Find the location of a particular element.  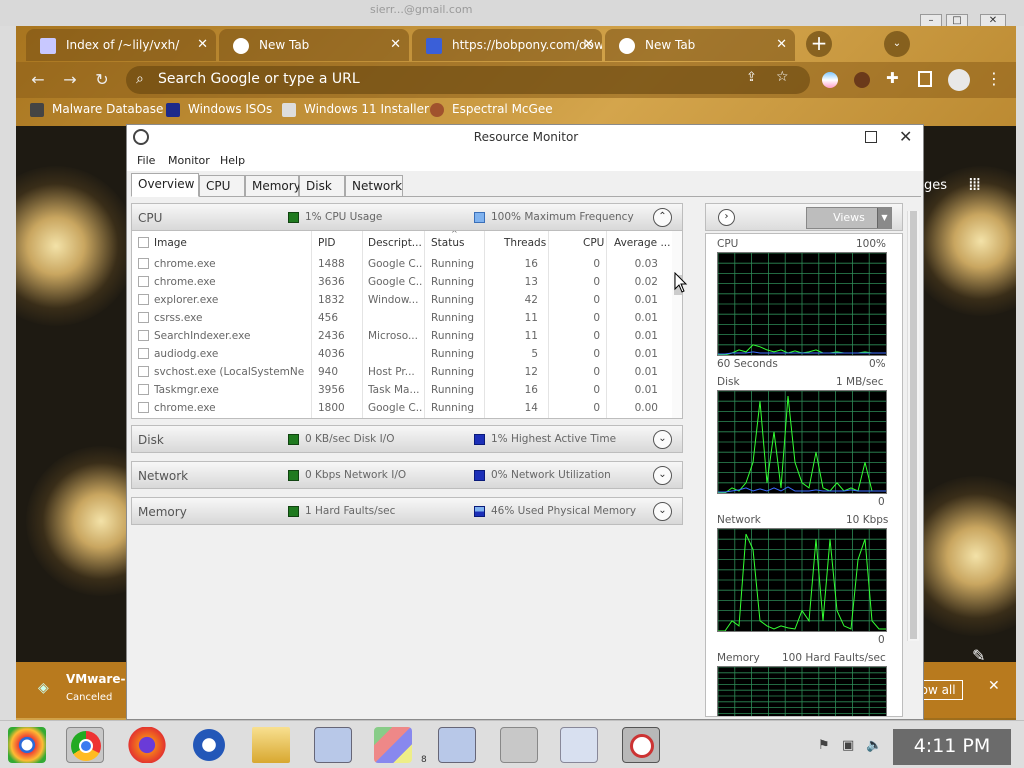

tab-new-tab-2: New Tab ✕ is located at coordinates (700, 45).